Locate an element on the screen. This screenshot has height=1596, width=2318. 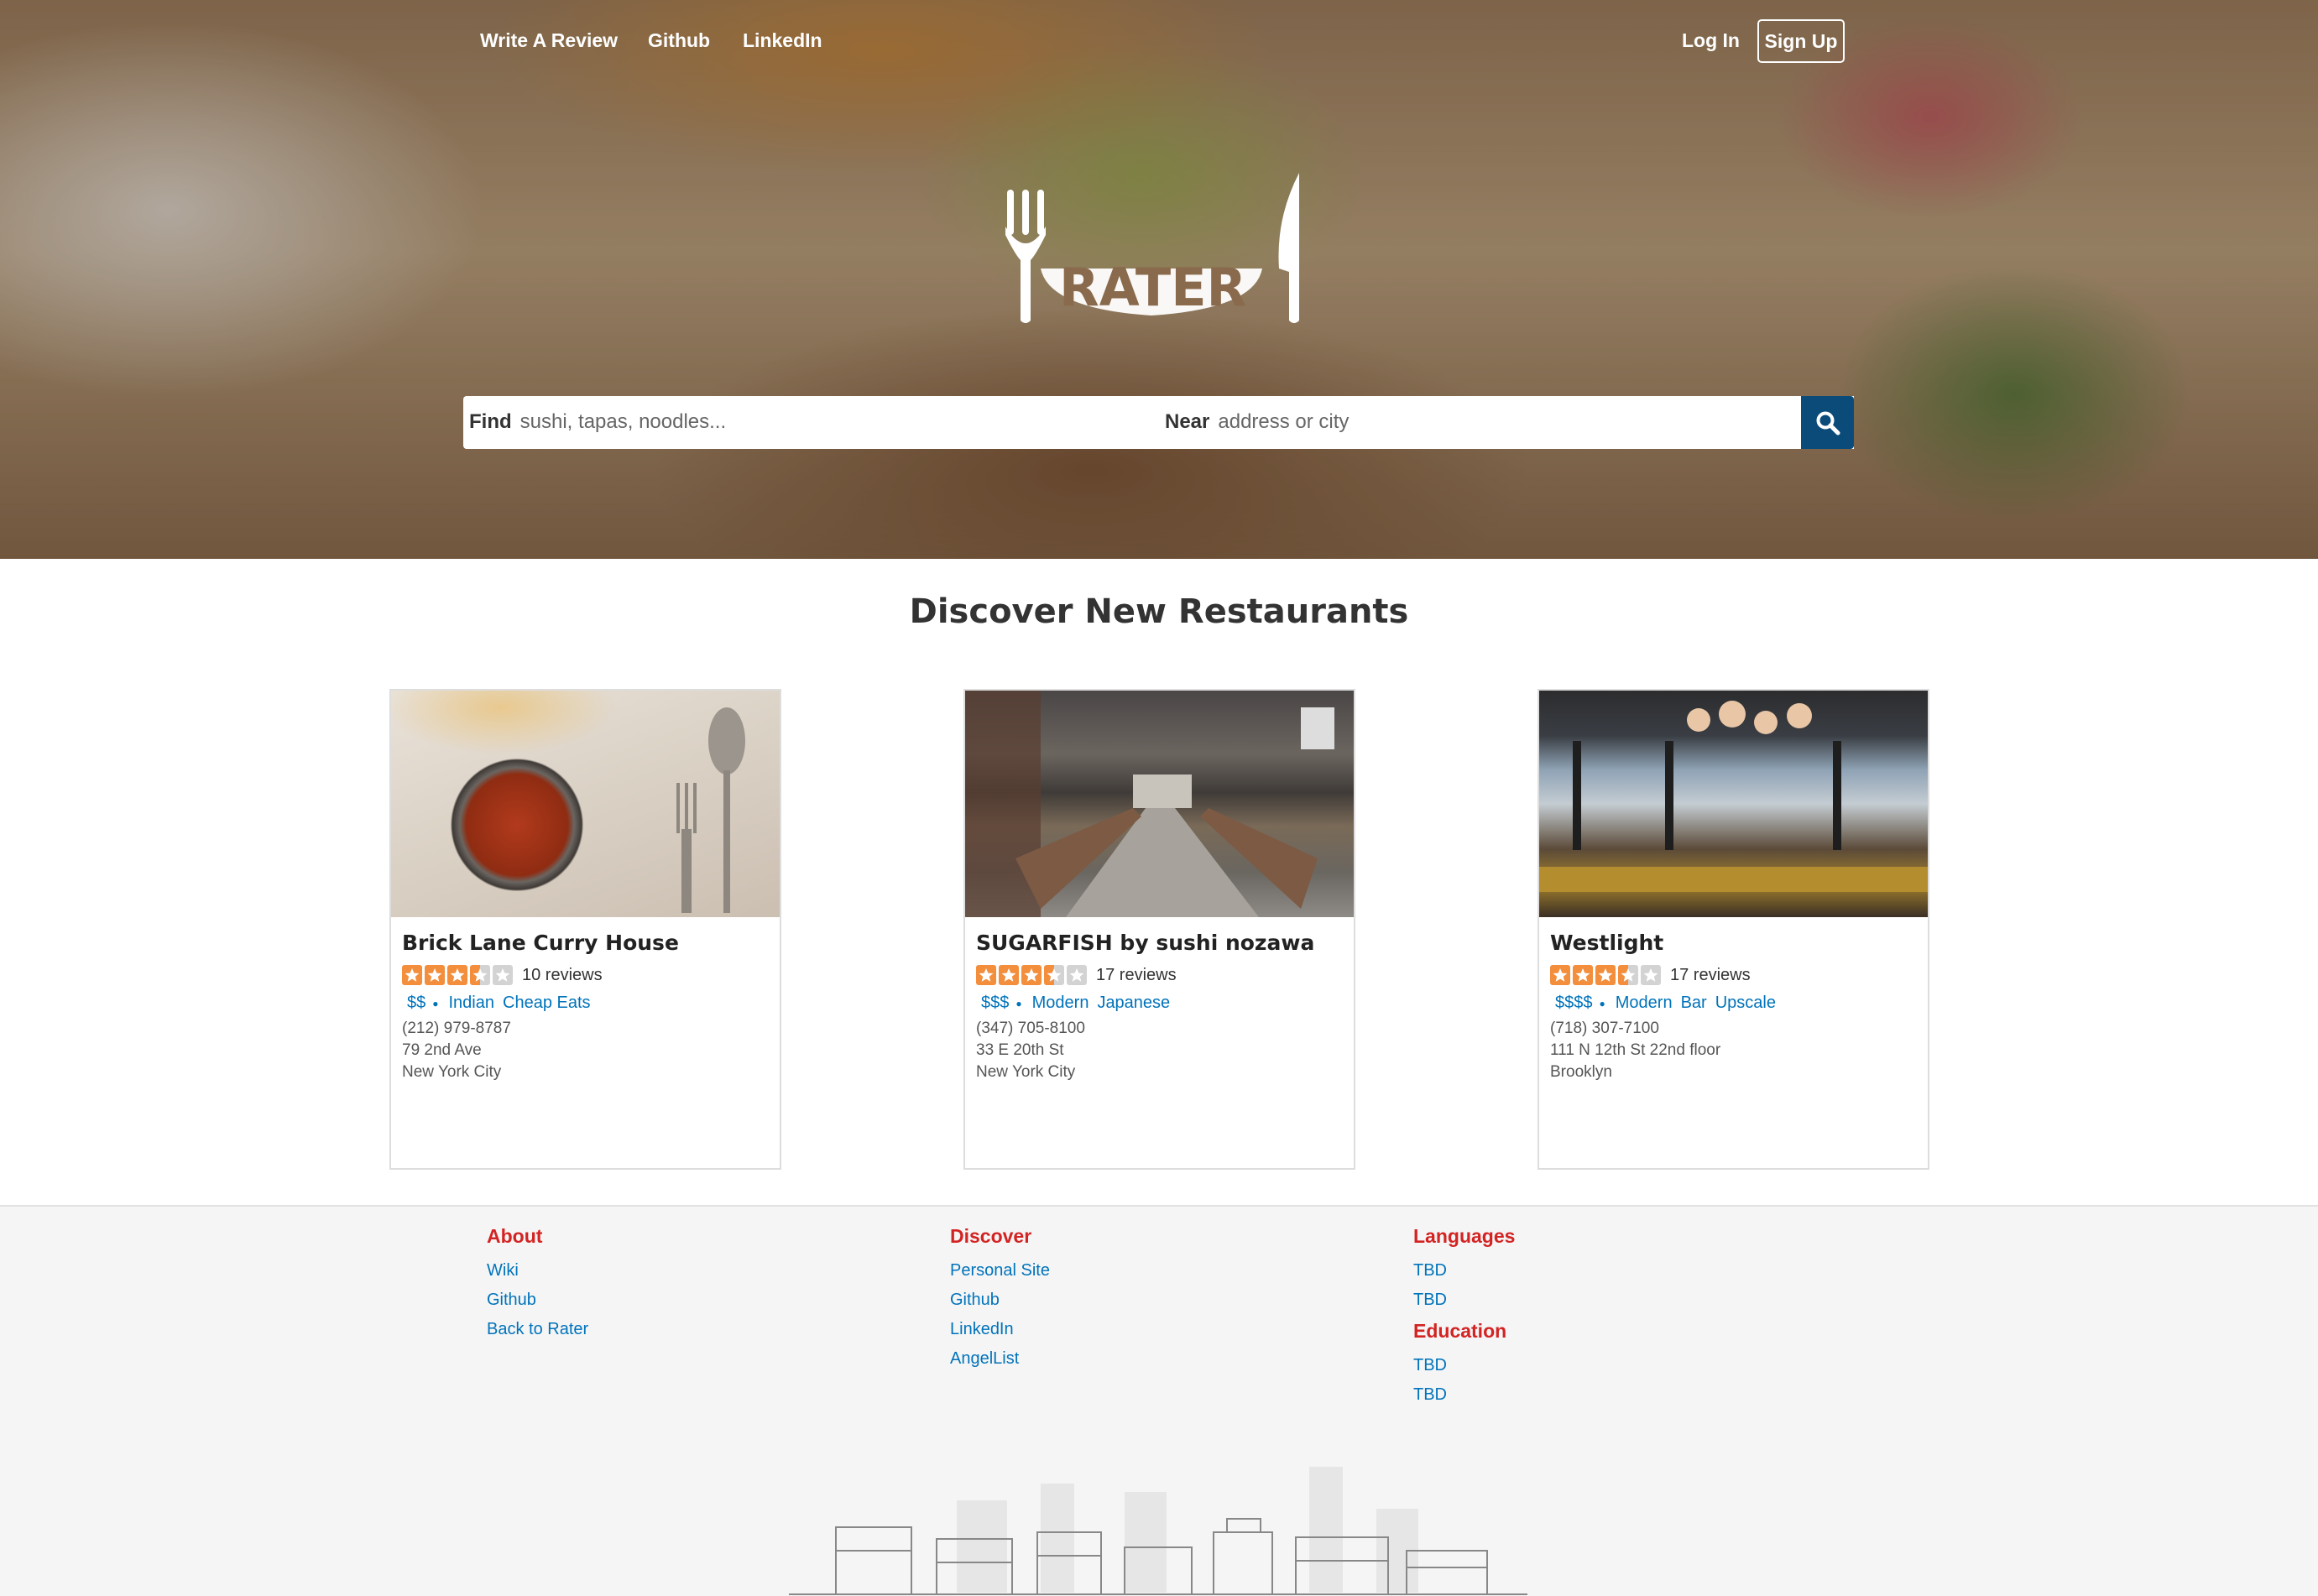
footer-education-heading: Education is located at coordinates (1460, 1331).